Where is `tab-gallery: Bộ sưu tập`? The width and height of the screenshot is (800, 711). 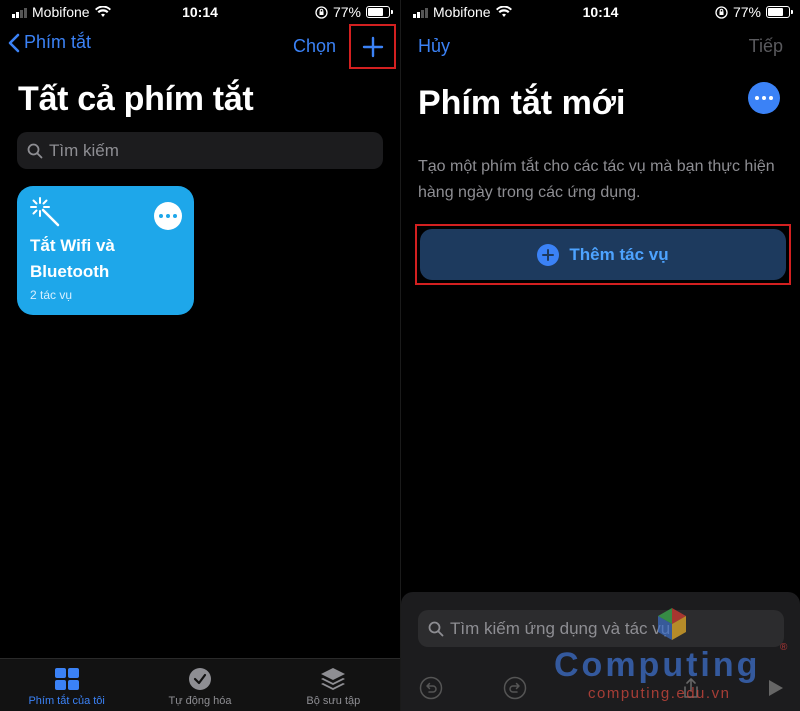
tab-gallery: Bộ sưu tập is located at coordinates (333, 685).